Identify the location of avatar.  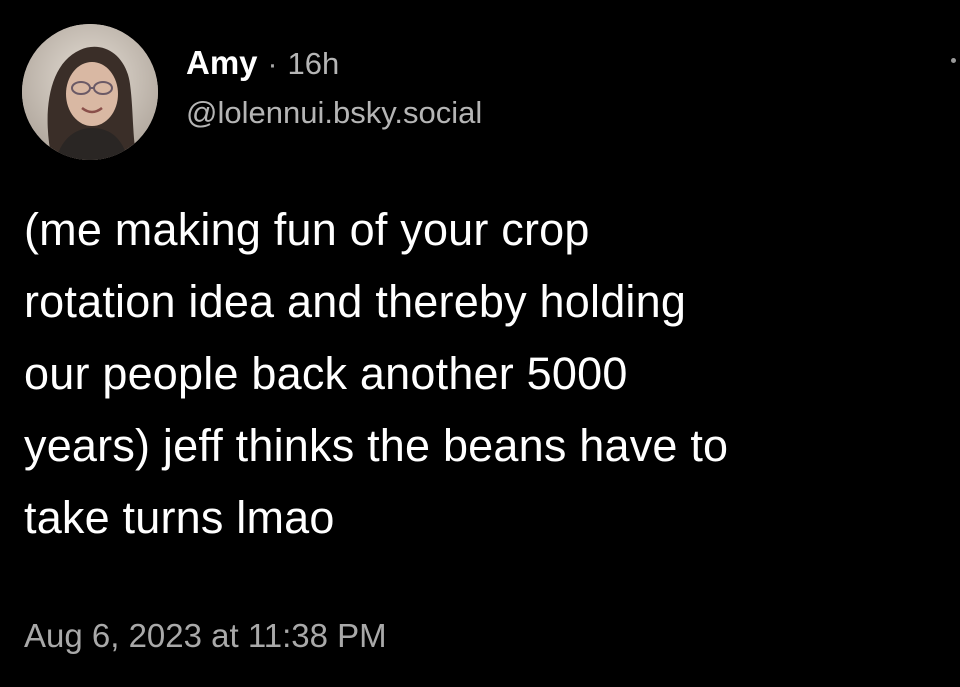
(90, 92).